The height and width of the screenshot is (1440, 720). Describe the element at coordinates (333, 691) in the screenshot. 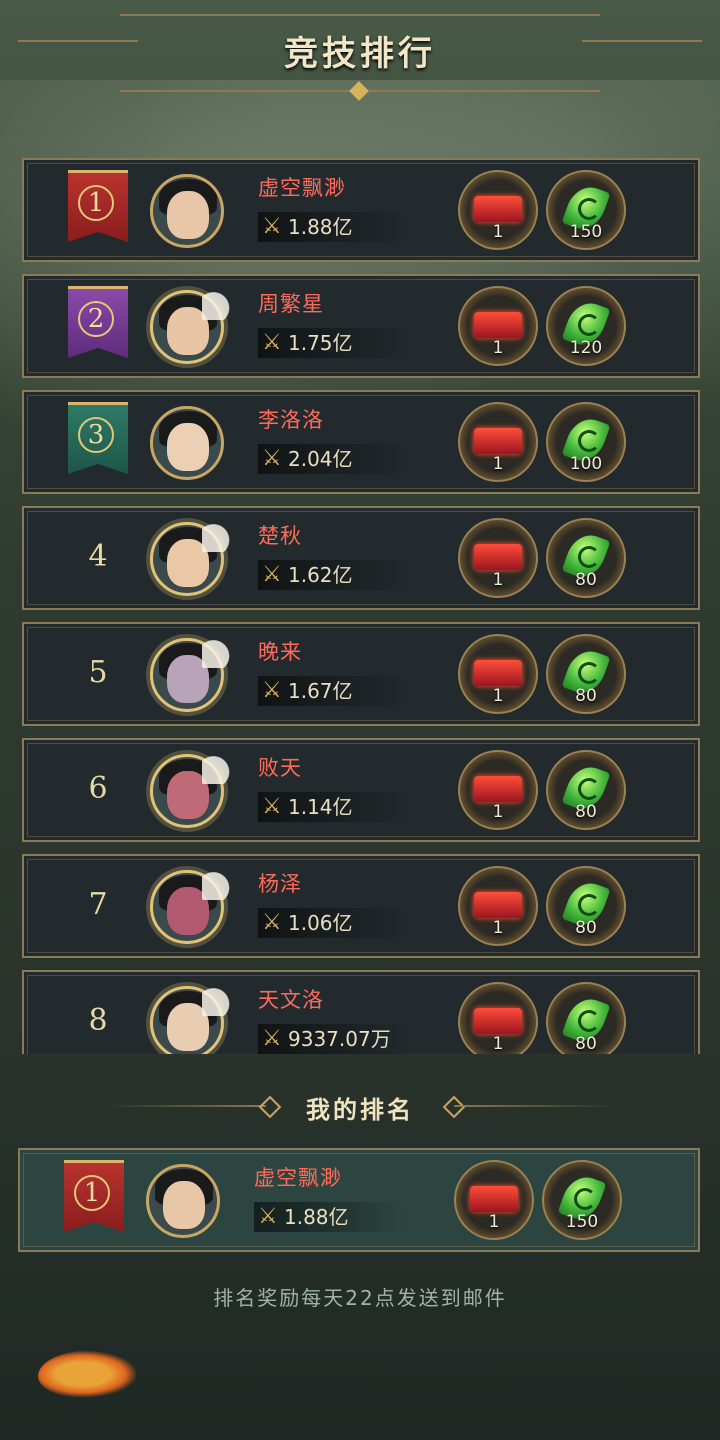

I see `combat-power: ⚔ 1.67亿` at that location.